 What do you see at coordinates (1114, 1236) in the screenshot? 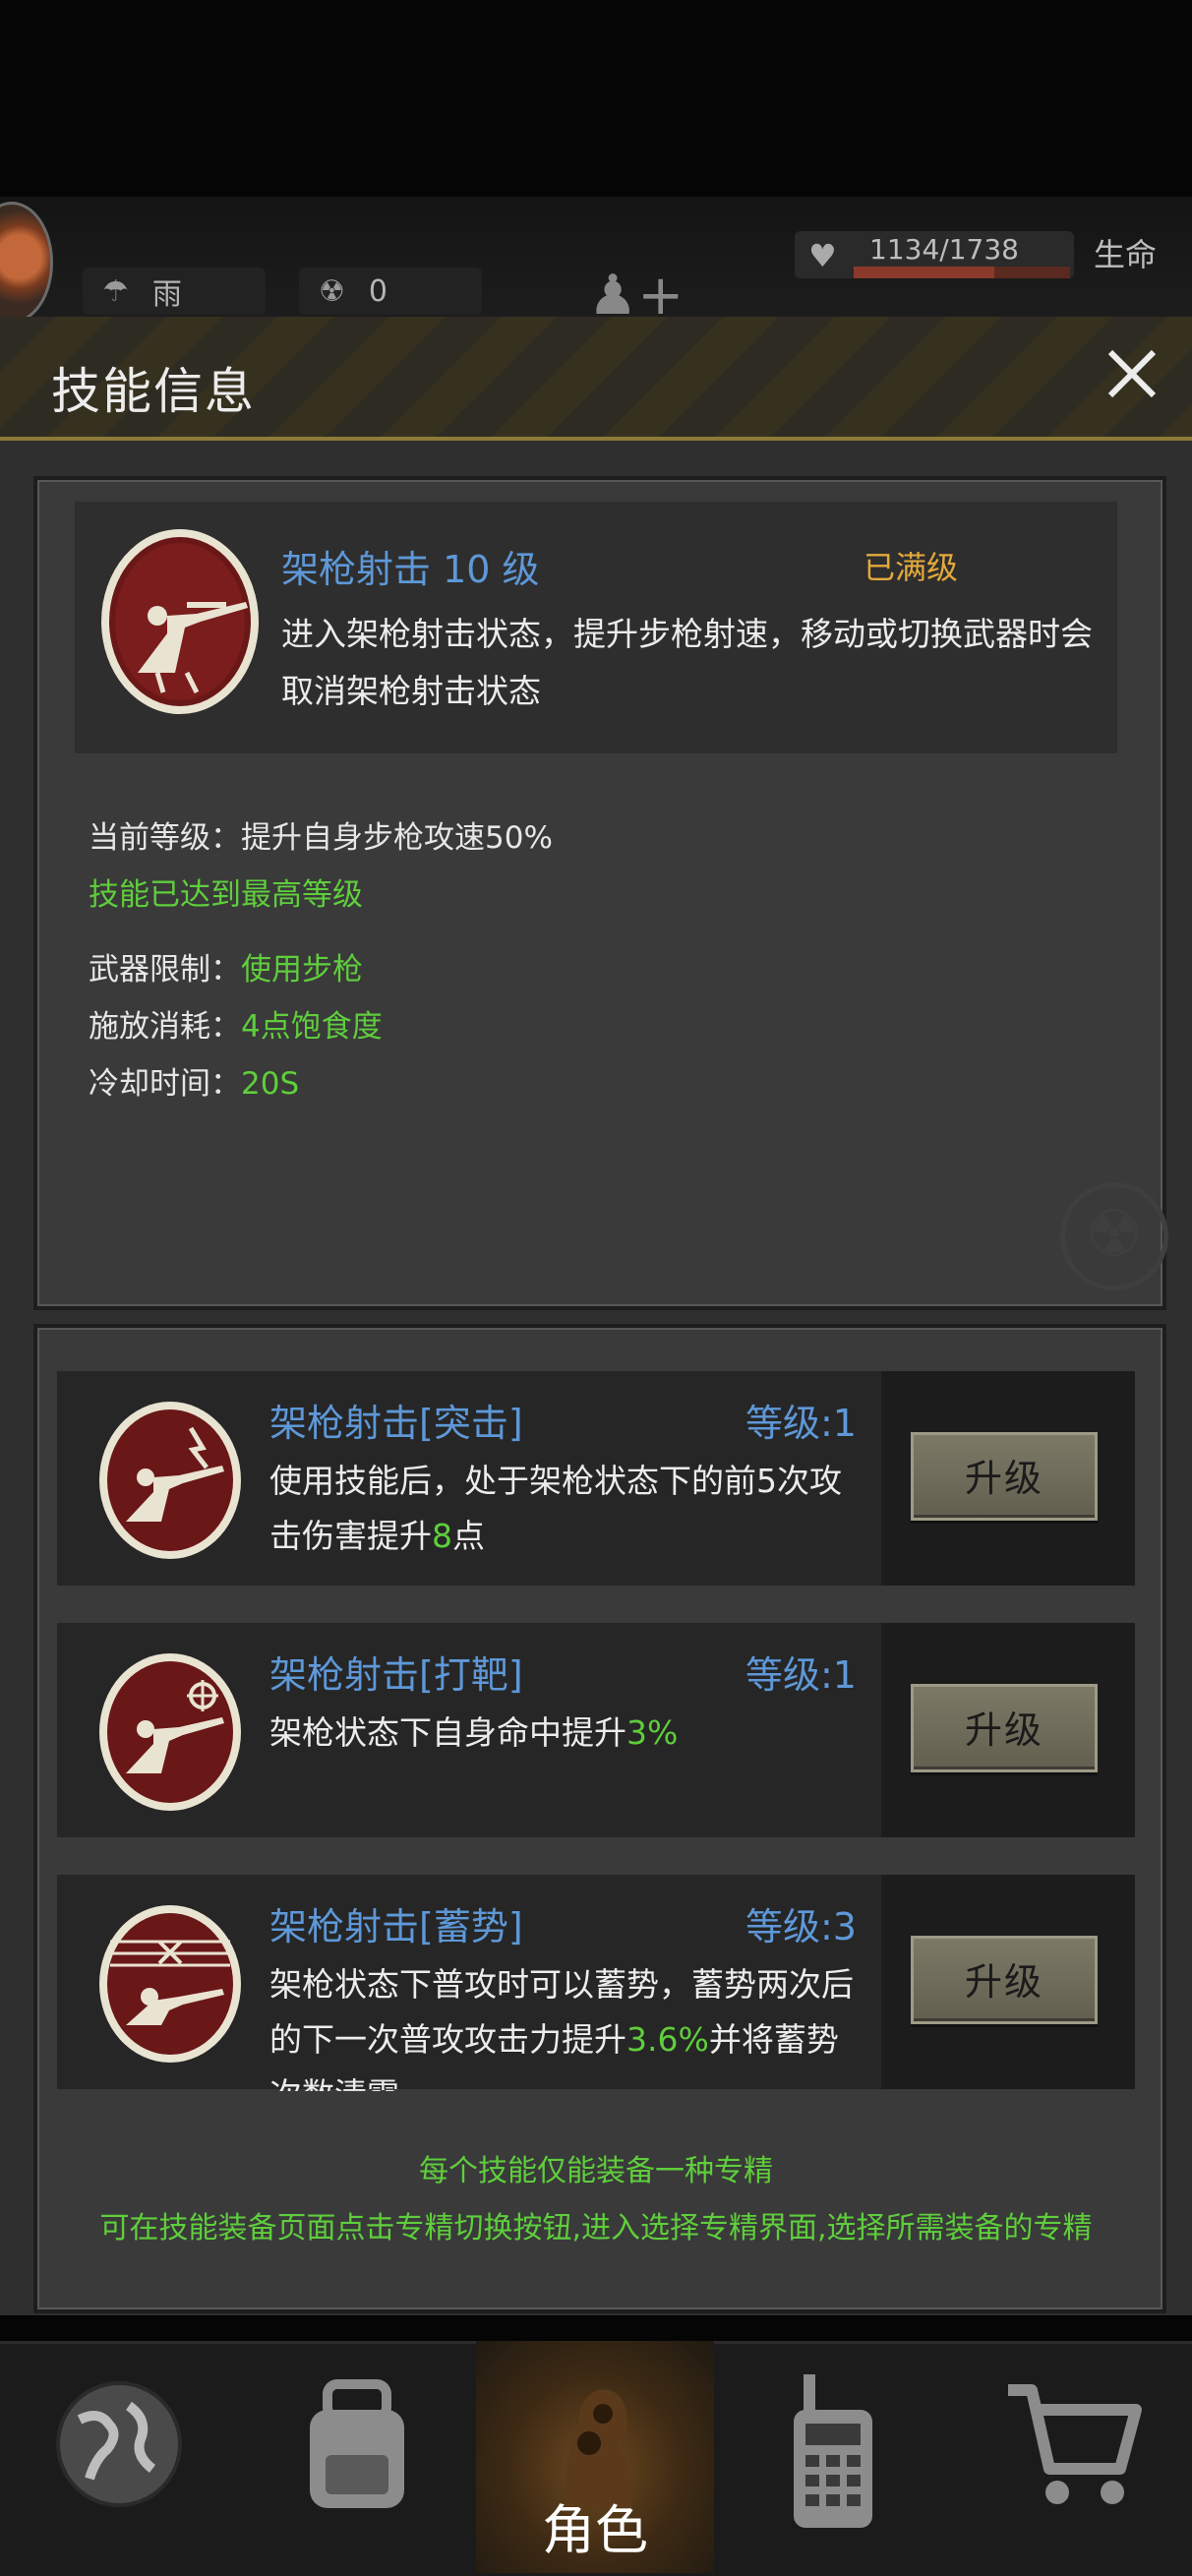
I see `radiation-watermark-icon: ☢` at bounding box center [1114, 1236].